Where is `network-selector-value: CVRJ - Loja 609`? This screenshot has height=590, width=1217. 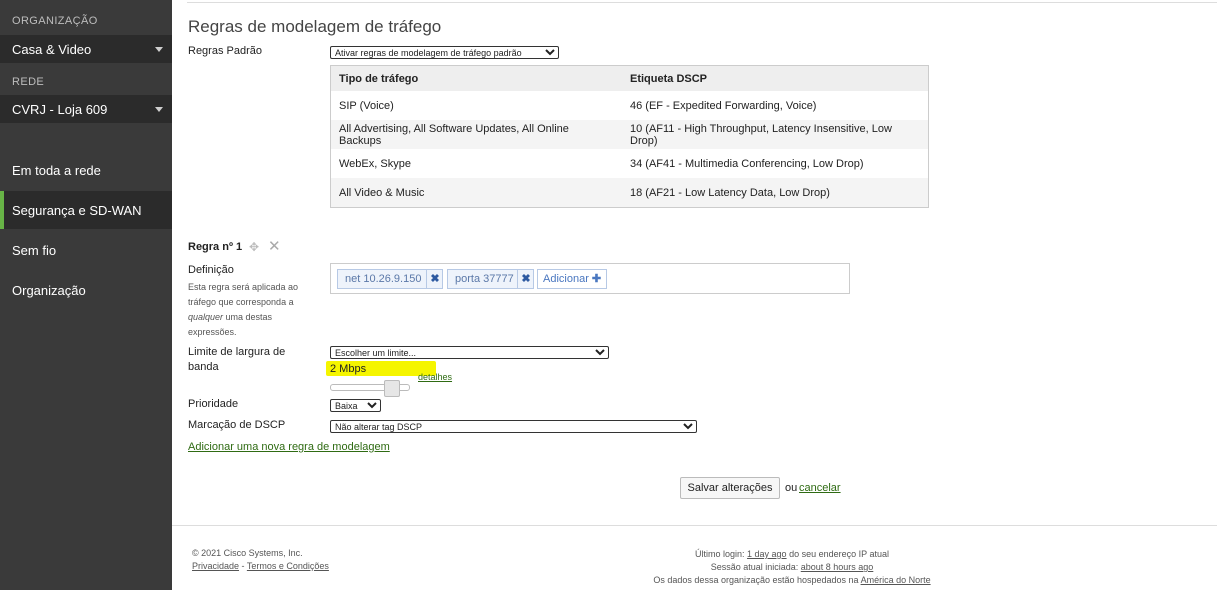 network-selector-value: CVRJ - Loja 609 is located at coordinates (60, 109).